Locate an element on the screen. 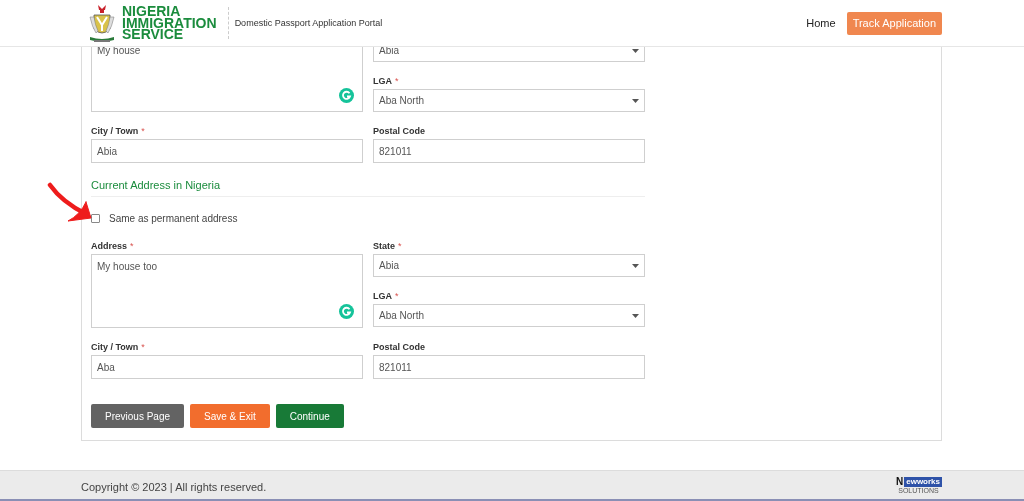 The width and height of the screenshot is (1024, 501). section-heading: Current Address in Nigeria is located at coordinates (368, 187).